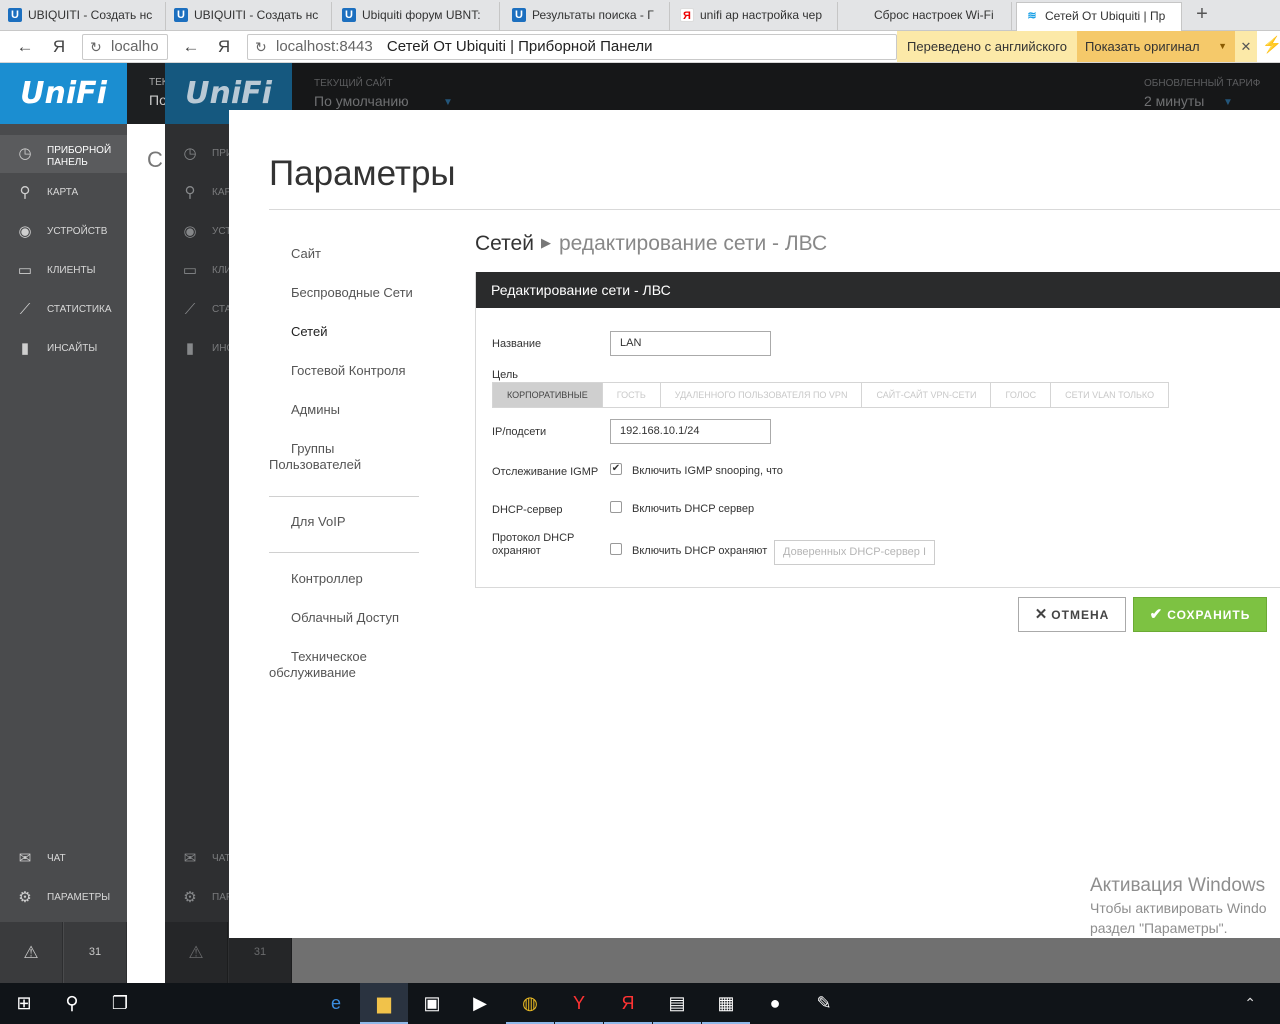  Describe the element at coordinates (632, 395) in the screenshot. I see `purpose-guest: Гость` at that location.